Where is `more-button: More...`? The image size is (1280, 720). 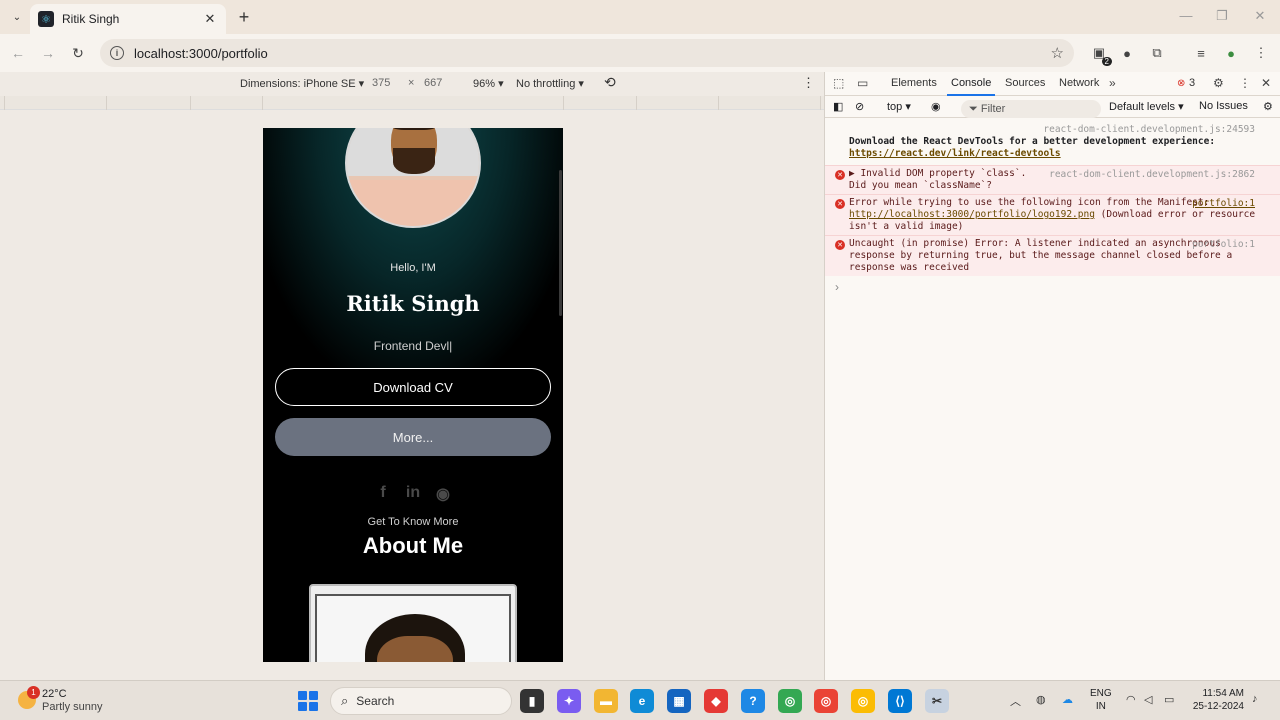
more-button: More... is located at coordinates (413, 437).